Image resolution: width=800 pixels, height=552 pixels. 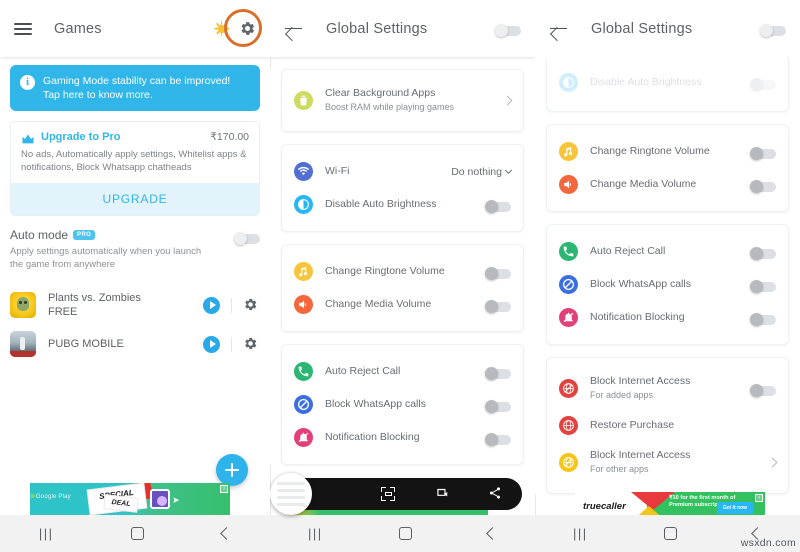 I want to click on auto-mode-toggle, so click(x=247, y=238).